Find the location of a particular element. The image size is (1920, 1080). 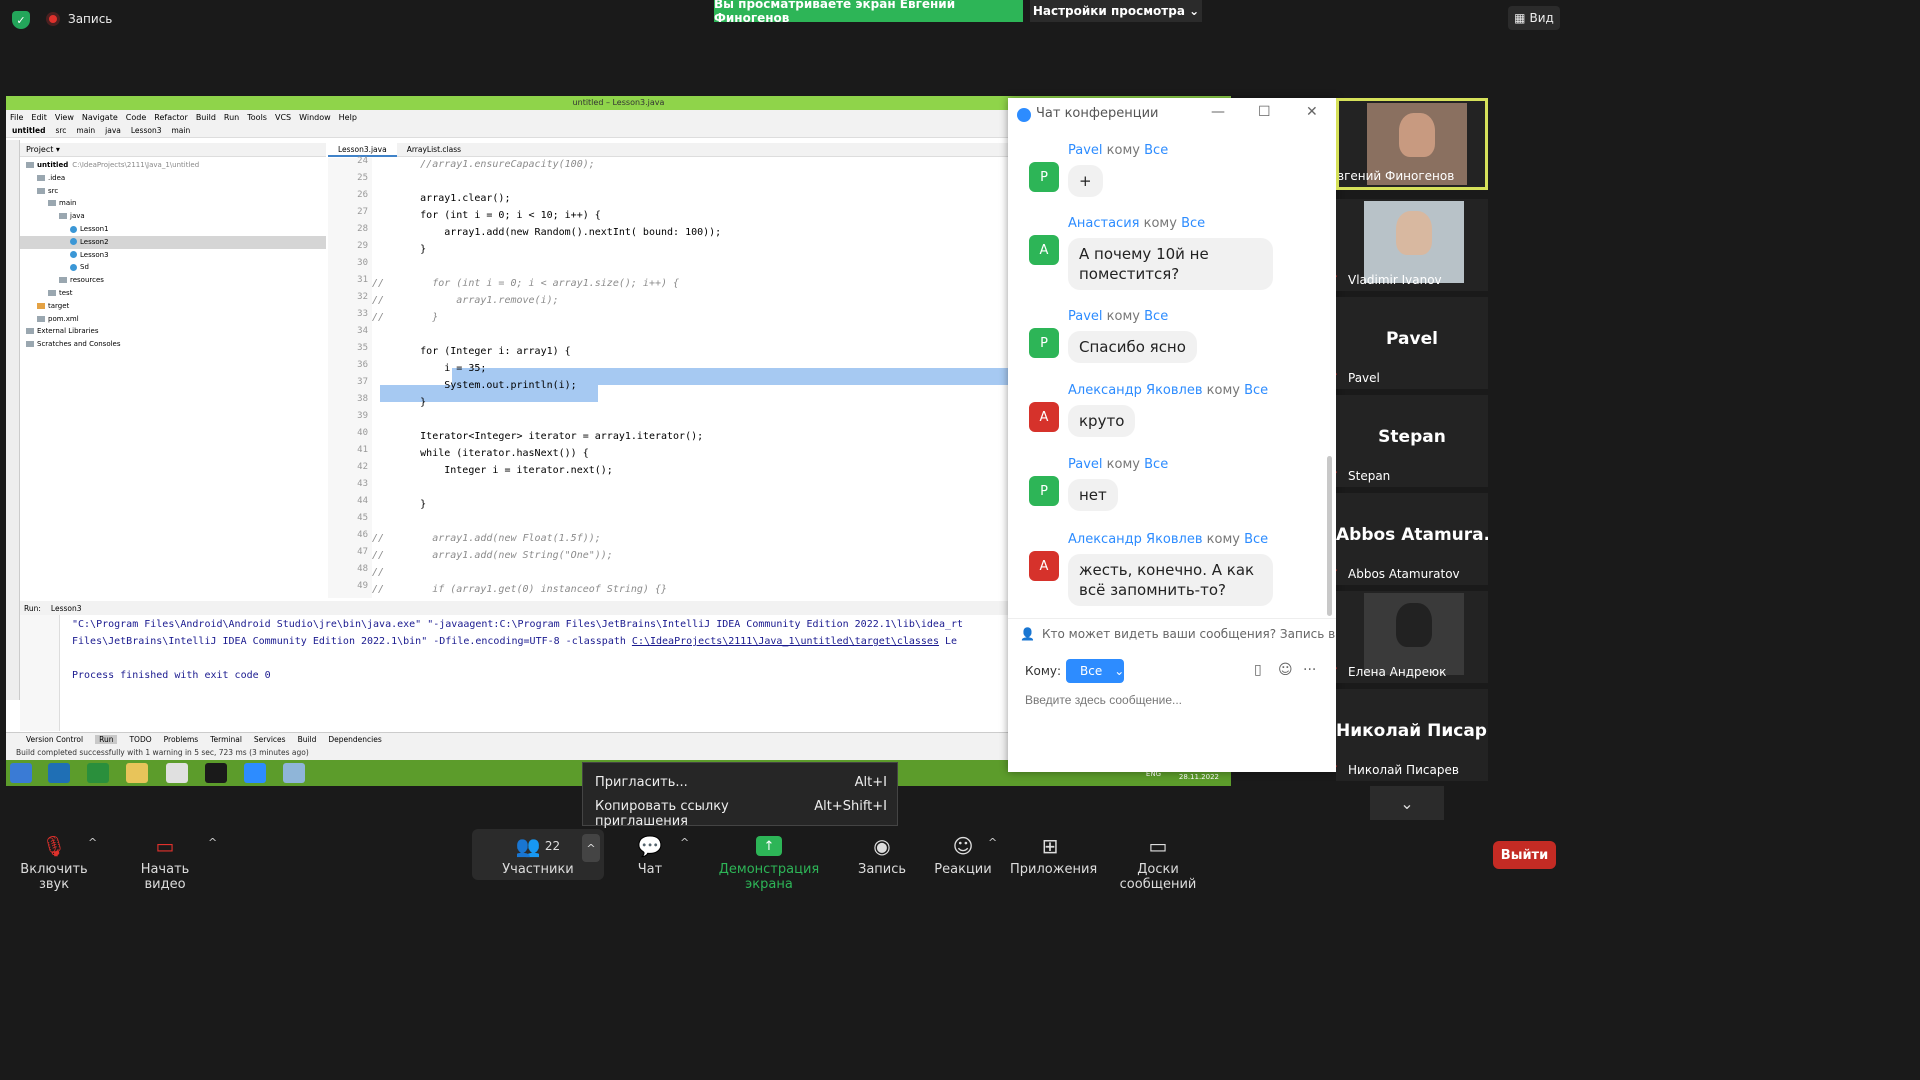

tool-window-tab: Problems is located at coordinates (181, 739).